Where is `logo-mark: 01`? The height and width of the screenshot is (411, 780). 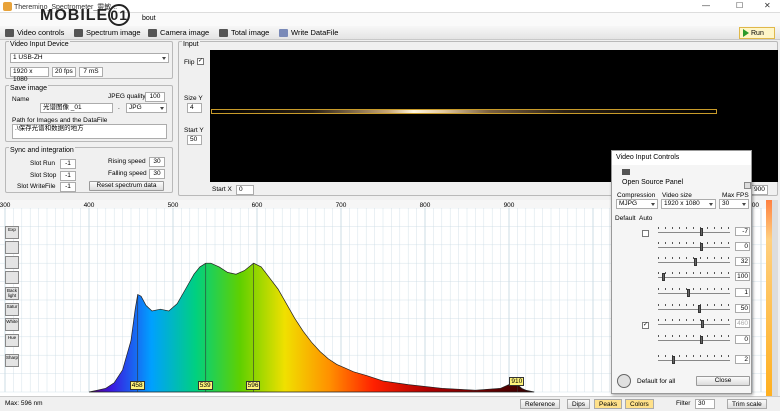 logo-mark: 01 is located at coordinates (119, 15).